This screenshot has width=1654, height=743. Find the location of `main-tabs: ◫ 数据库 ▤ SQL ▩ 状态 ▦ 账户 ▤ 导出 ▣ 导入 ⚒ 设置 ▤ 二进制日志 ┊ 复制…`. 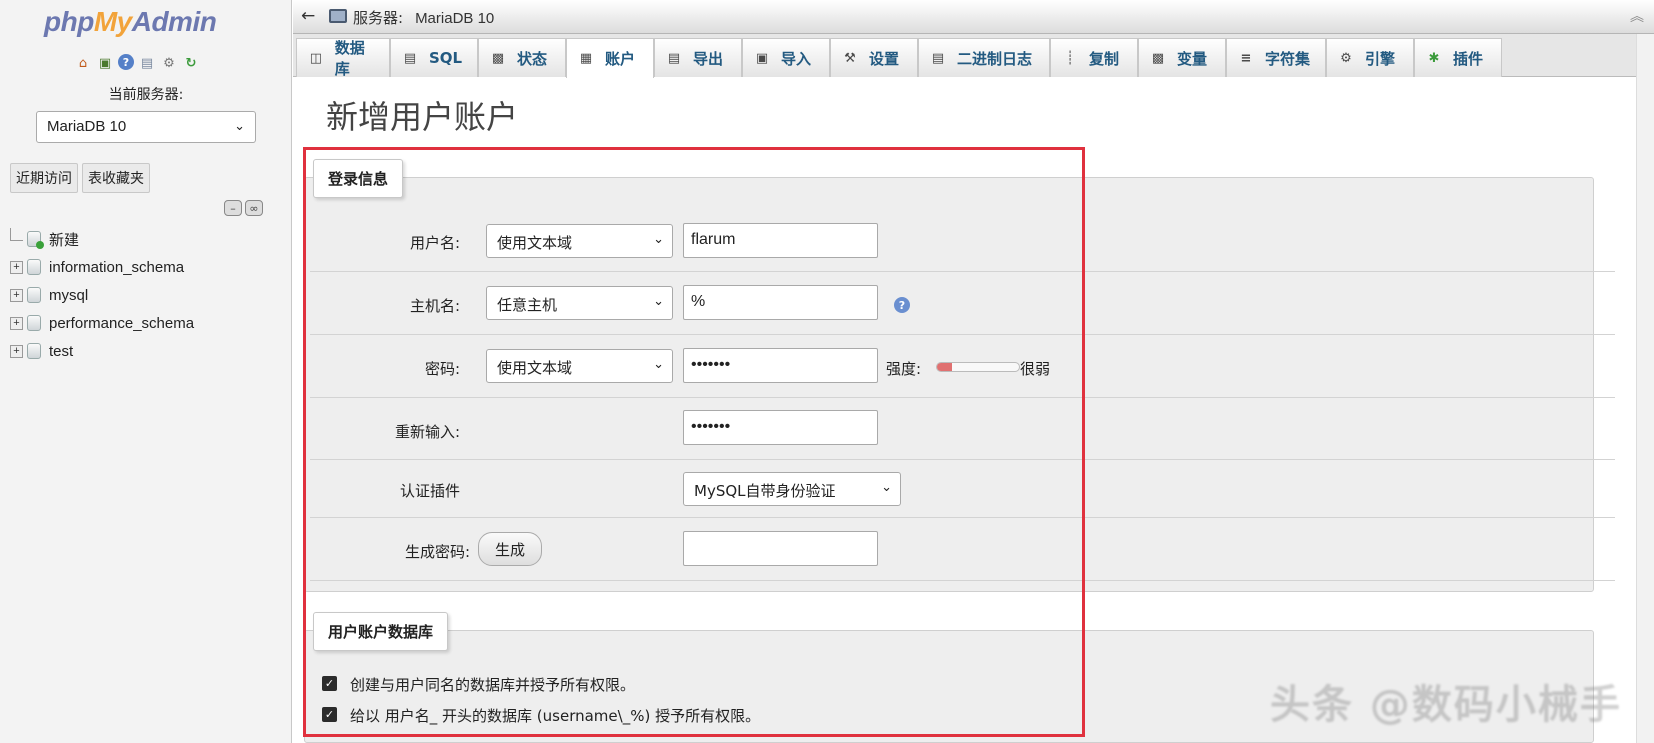

main-tabs: ◫ 数据库 ▤ SQL ▩ 状态 ▦ 账户 ▤ 导出 ▣ 导入 ⚒ 设置 ▤ 二进制日志 ┊ 复制… is located at coordinates (973, 56).